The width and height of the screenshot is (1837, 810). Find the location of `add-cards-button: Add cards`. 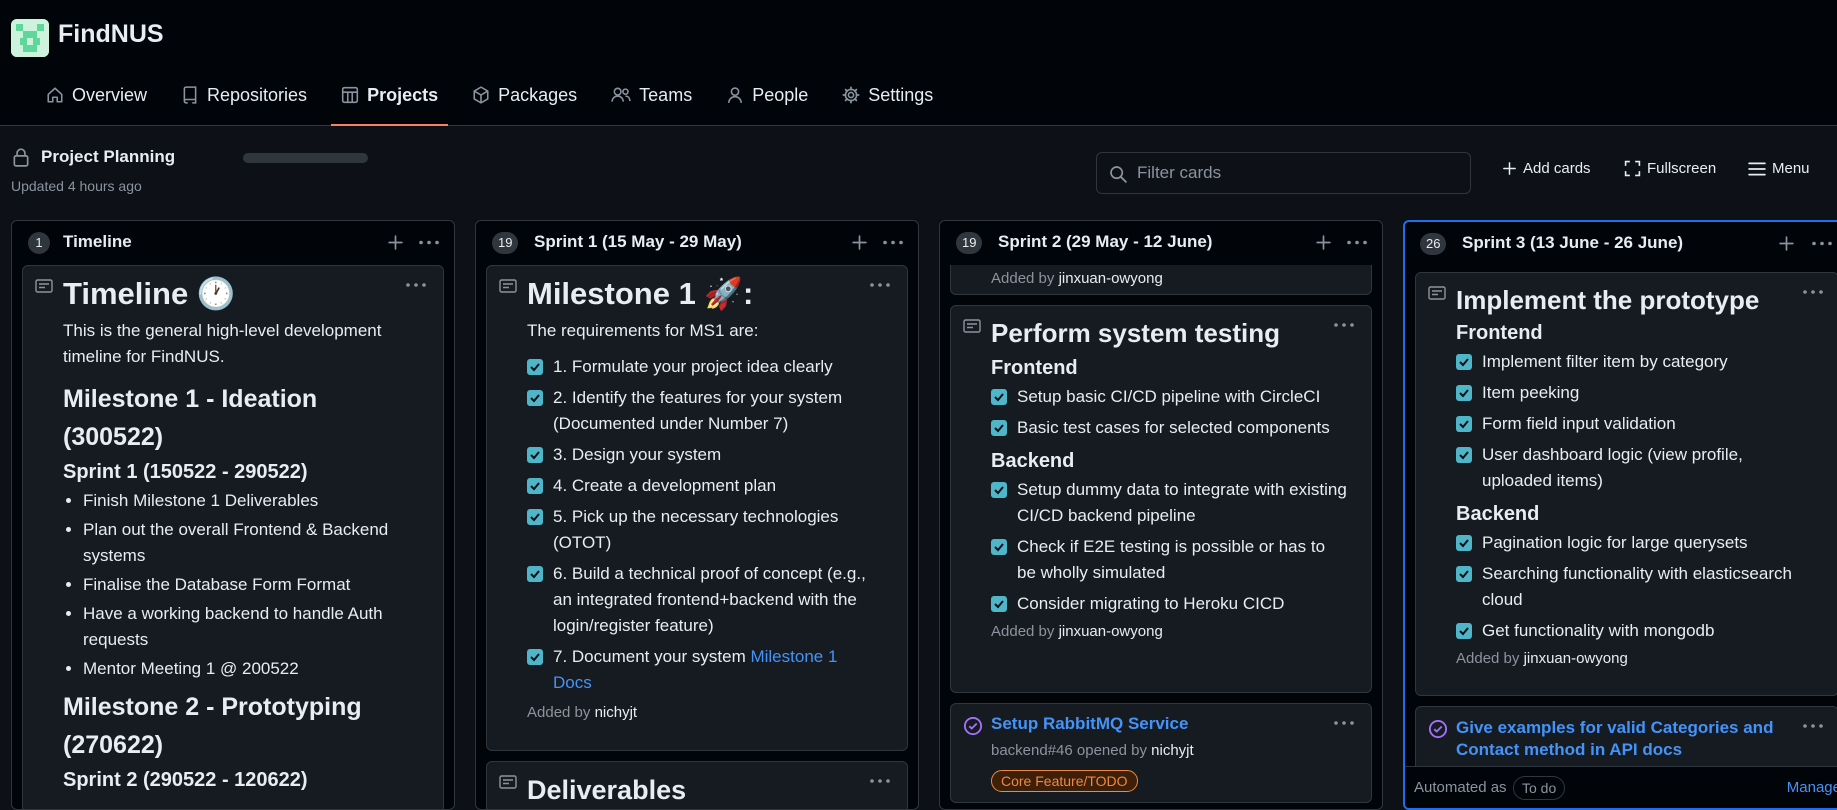

add-cards-button: Add cards is located at coordinates (1546, 168).